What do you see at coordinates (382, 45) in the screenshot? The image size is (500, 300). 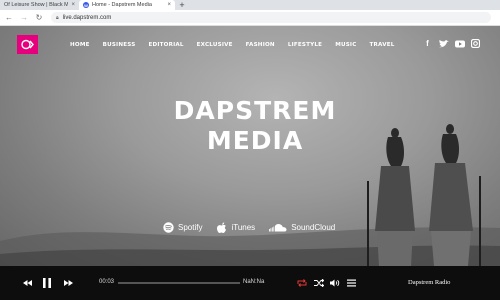 I see `nav-travel: TRAVEL` at bounding box center [382, 45].